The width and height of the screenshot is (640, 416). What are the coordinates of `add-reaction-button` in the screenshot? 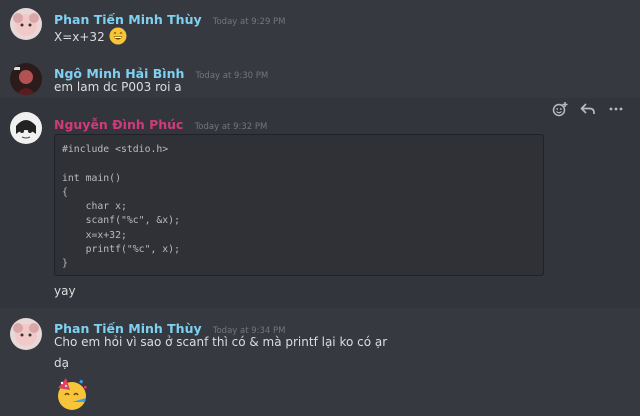 It's located at (560, 109).